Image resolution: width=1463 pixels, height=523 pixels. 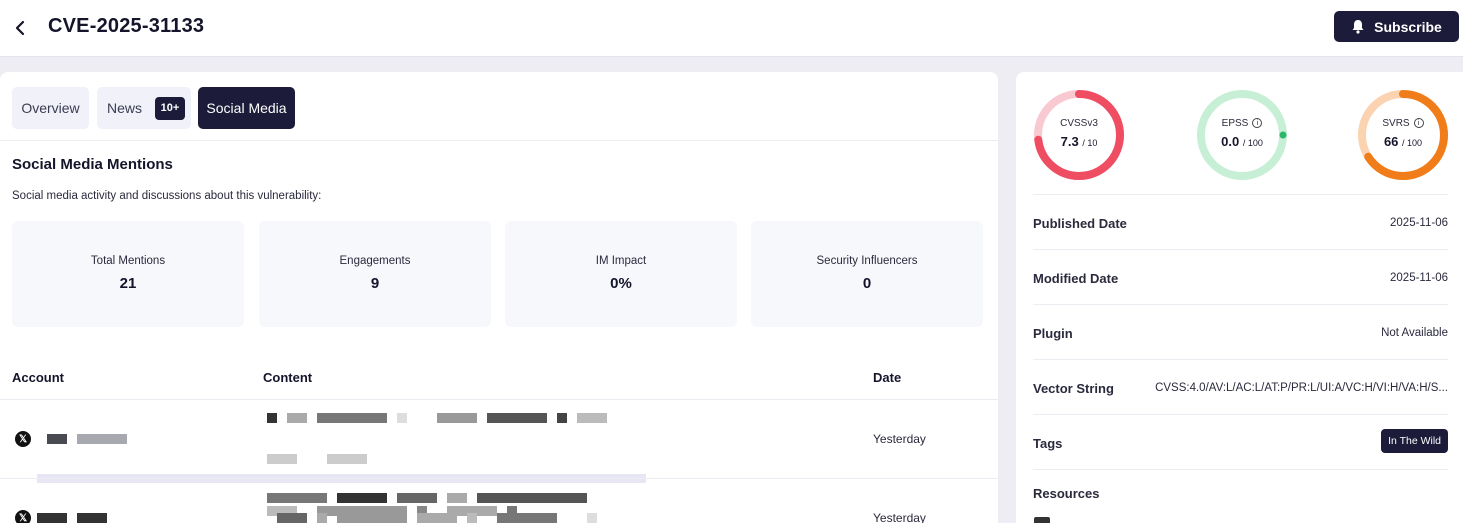 What do you see at coordinates (887, 377) in the screenshot?
I see `column-header-date: Date` at bounding box center [887, 377].